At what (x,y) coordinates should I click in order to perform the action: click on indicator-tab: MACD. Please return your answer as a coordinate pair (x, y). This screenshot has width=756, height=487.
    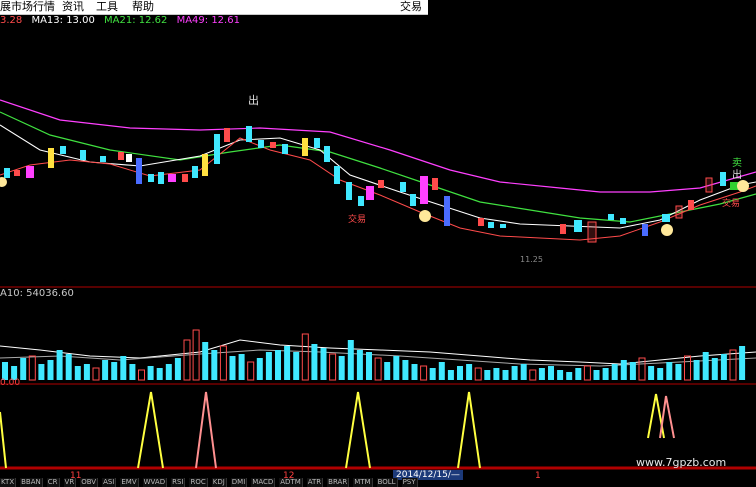
    Looking at the image, I should click on (263, 482).